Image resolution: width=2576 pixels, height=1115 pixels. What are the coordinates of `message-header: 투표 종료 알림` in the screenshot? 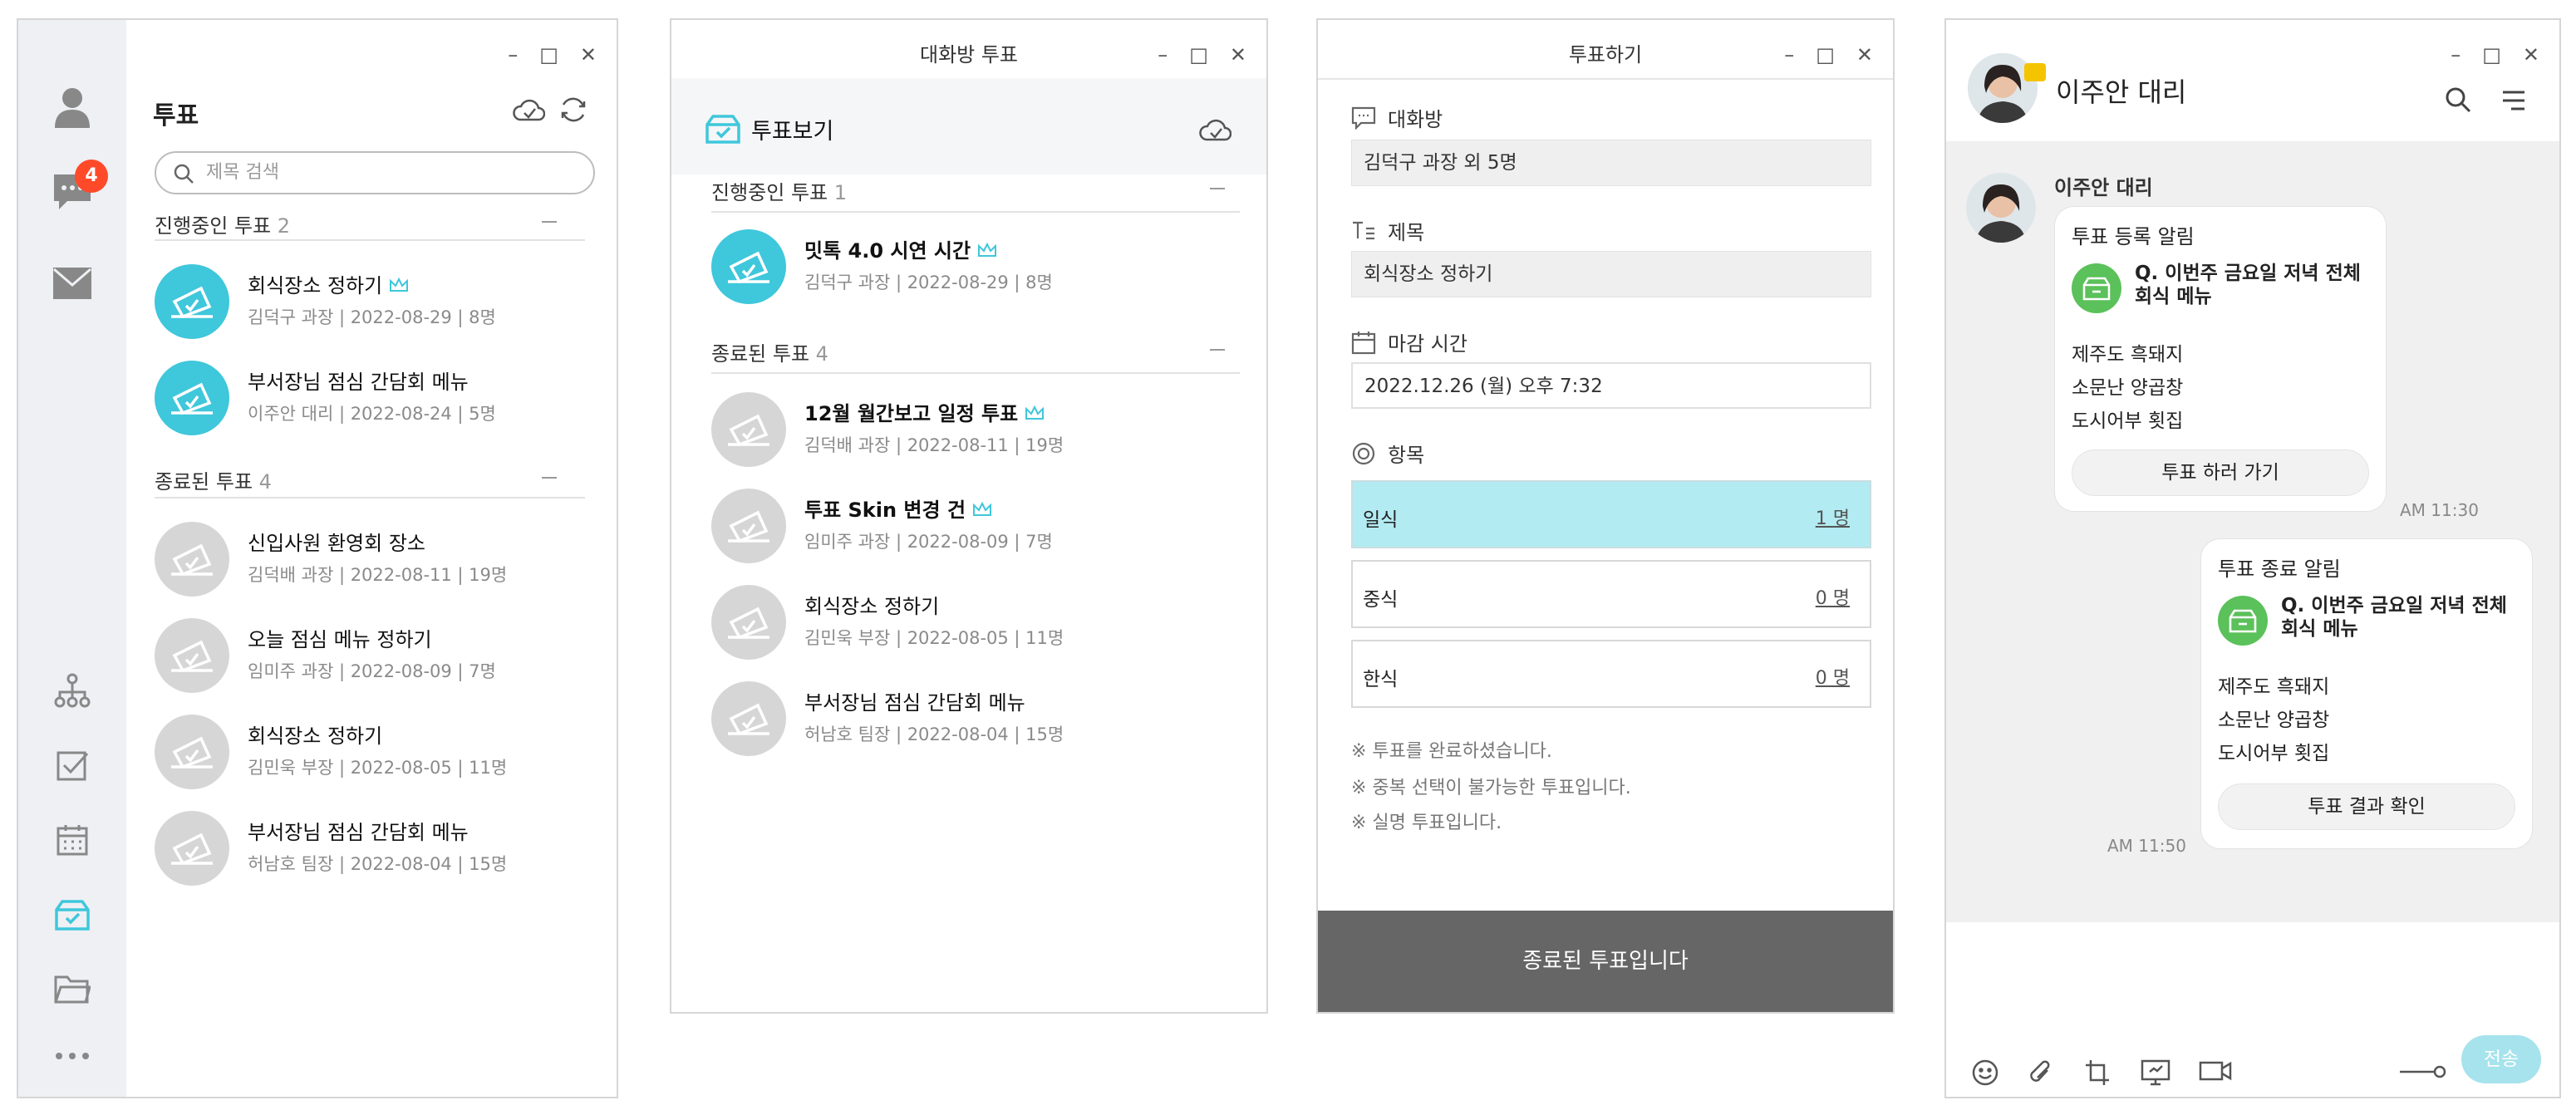 It's located at (2279, 569).